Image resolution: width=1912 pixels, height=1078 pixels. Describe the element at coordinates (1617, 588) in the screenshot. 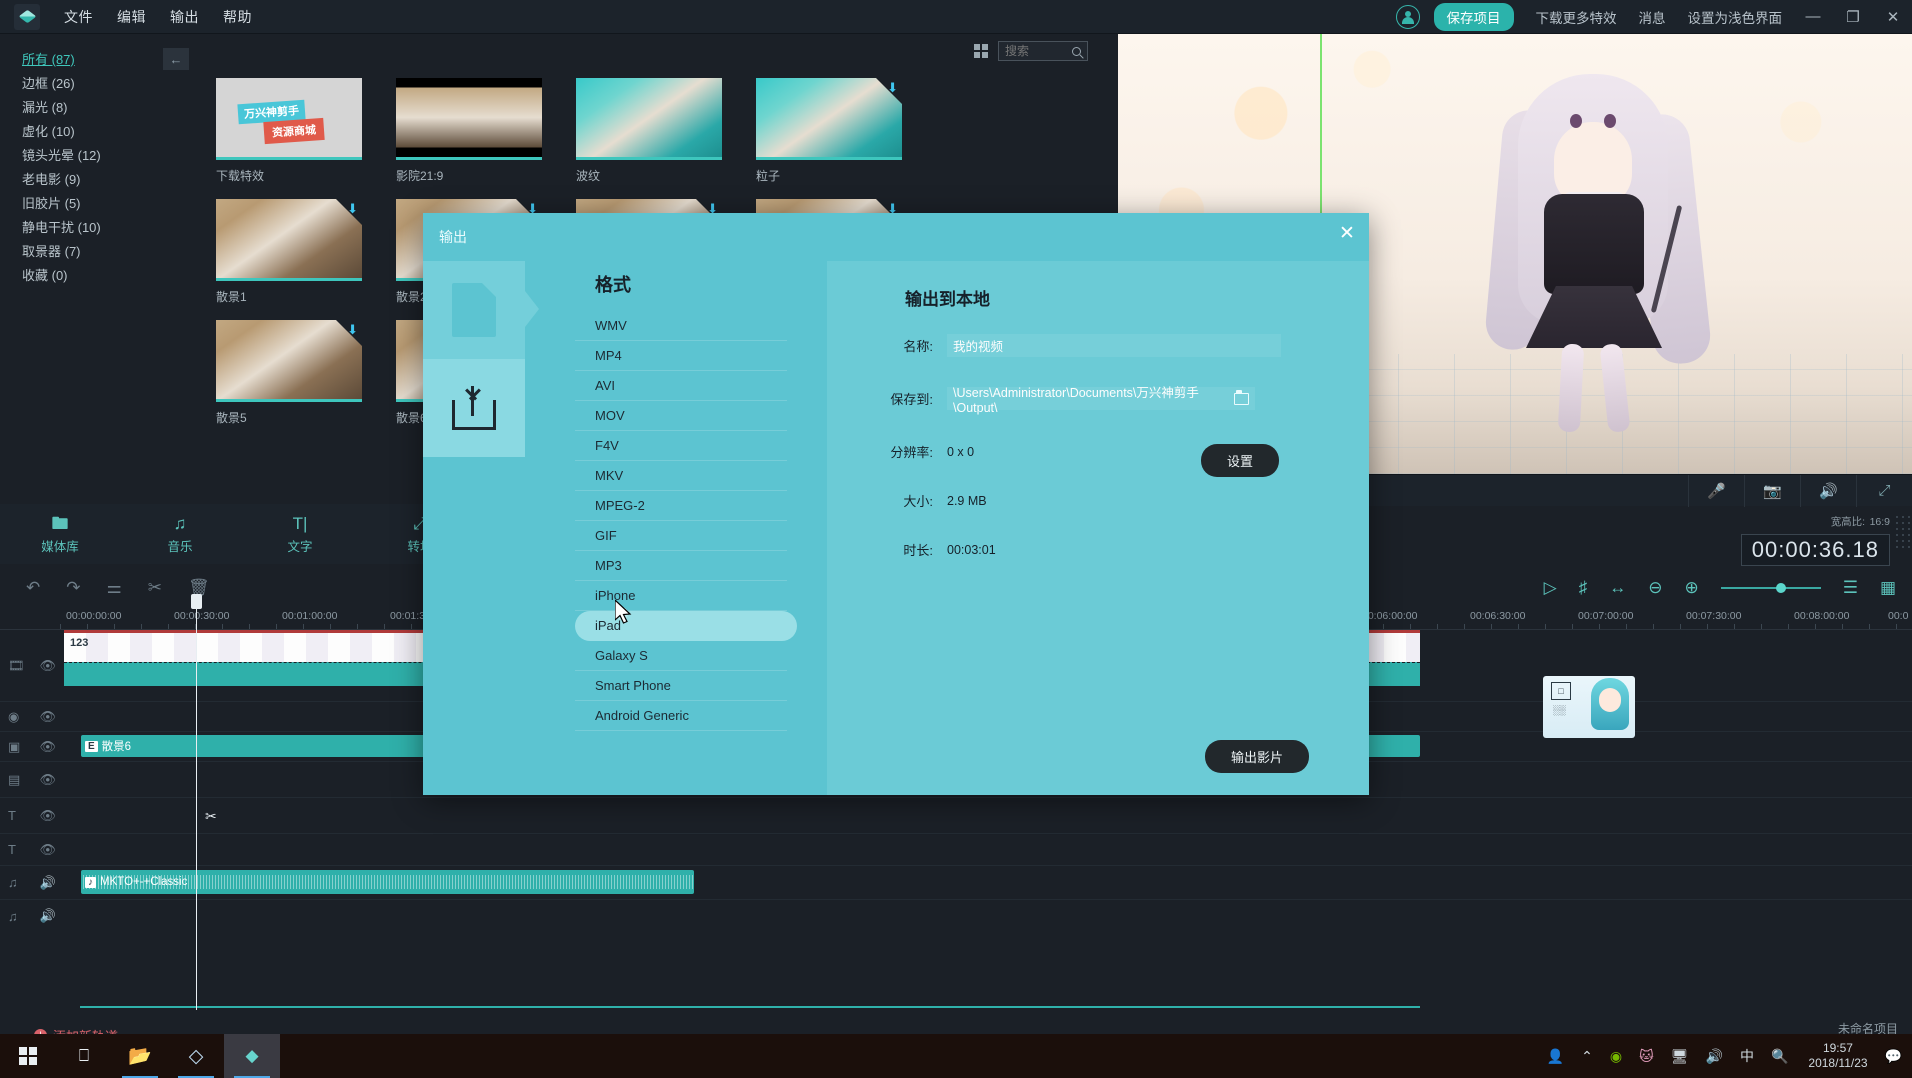

I see `fit-icon: ↔` at that location.